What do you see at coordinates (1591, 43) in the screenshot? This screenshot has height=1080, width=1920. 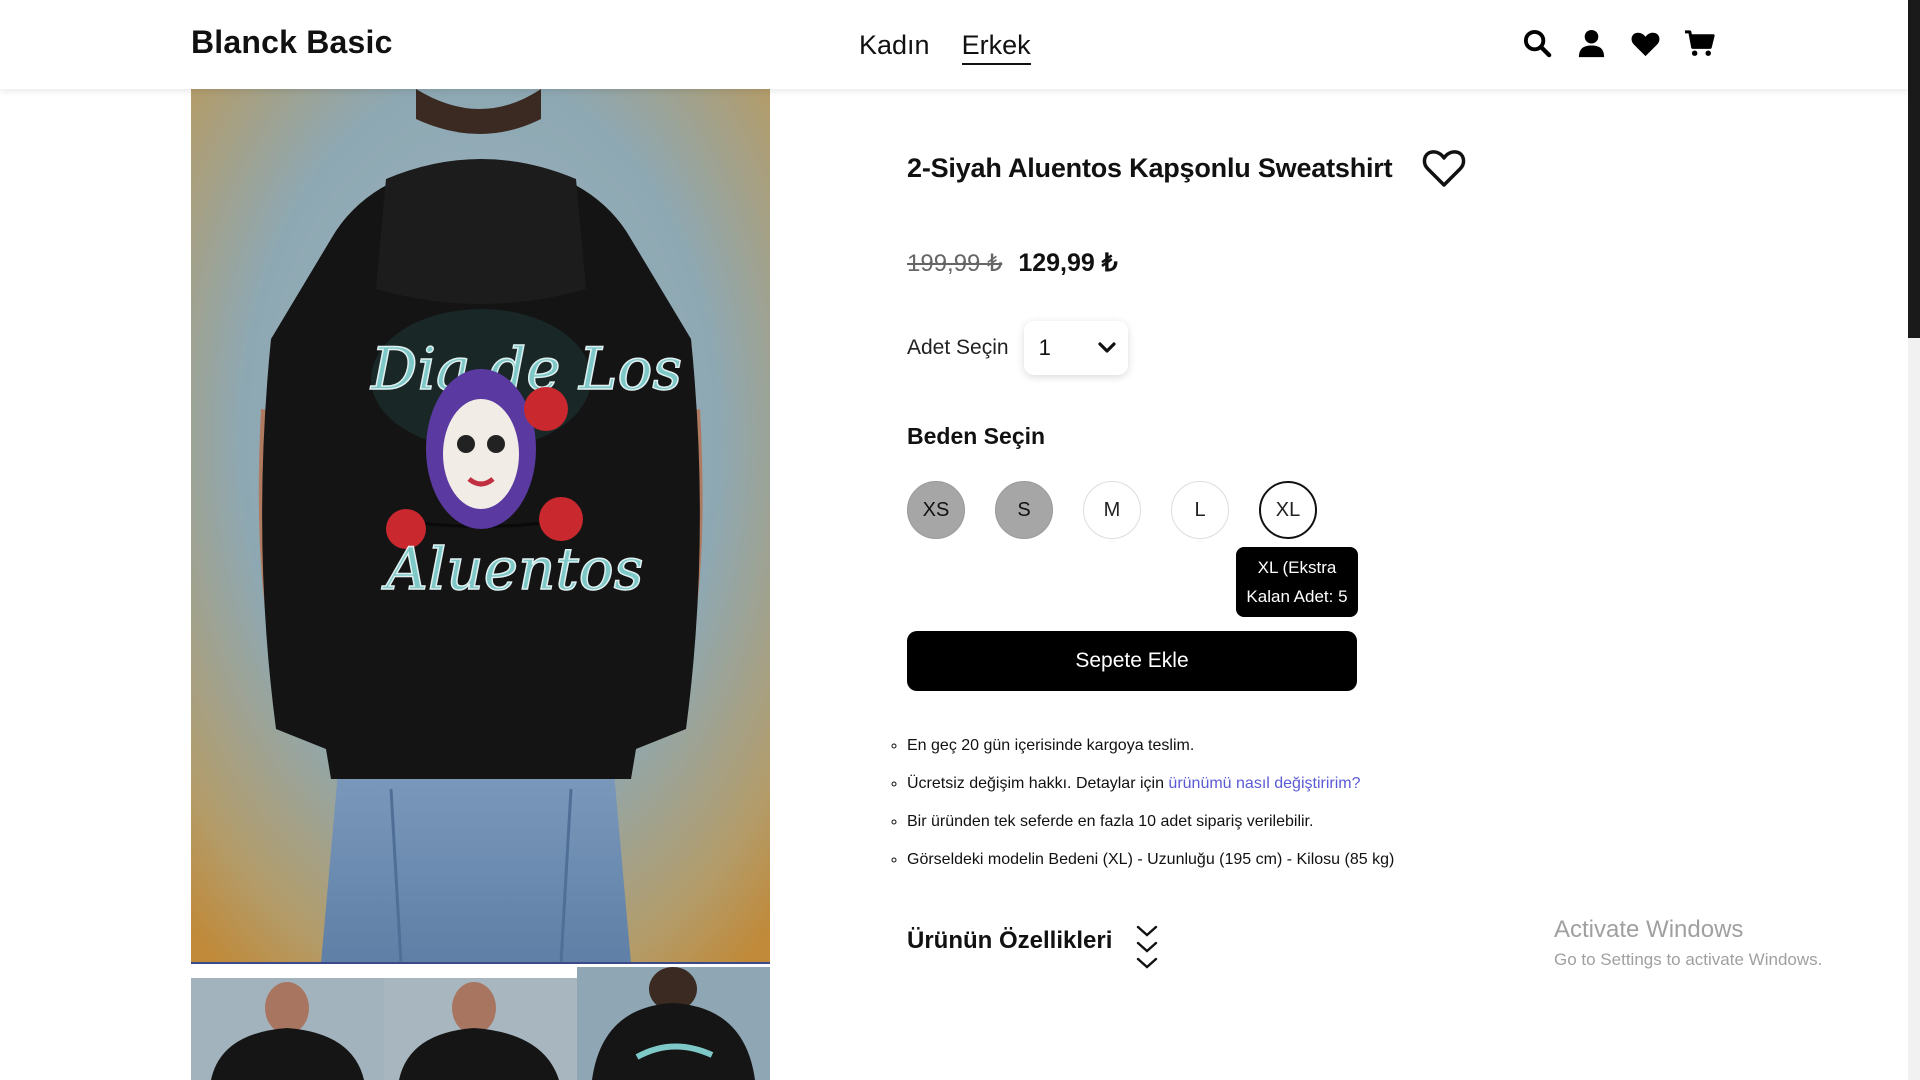 I see `user-icon` at bounding box center [1591, 43].